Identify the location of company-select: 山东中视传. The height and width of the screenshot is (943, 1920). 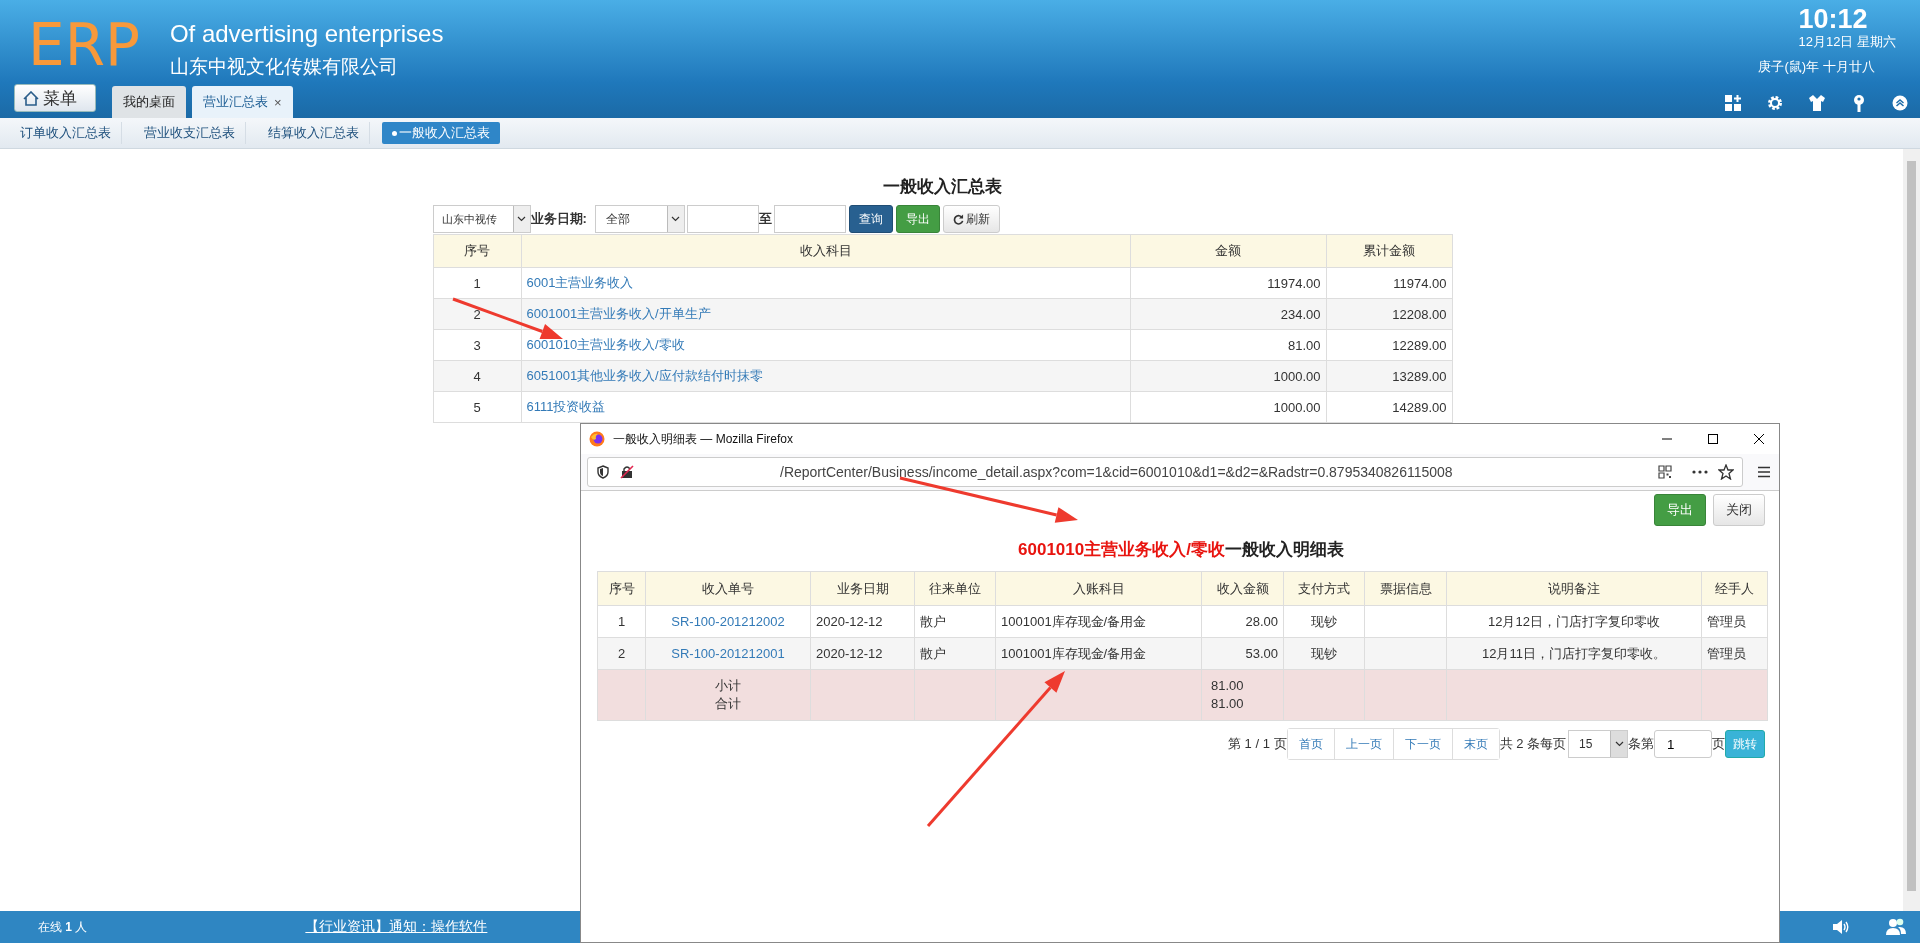
(481, 219).